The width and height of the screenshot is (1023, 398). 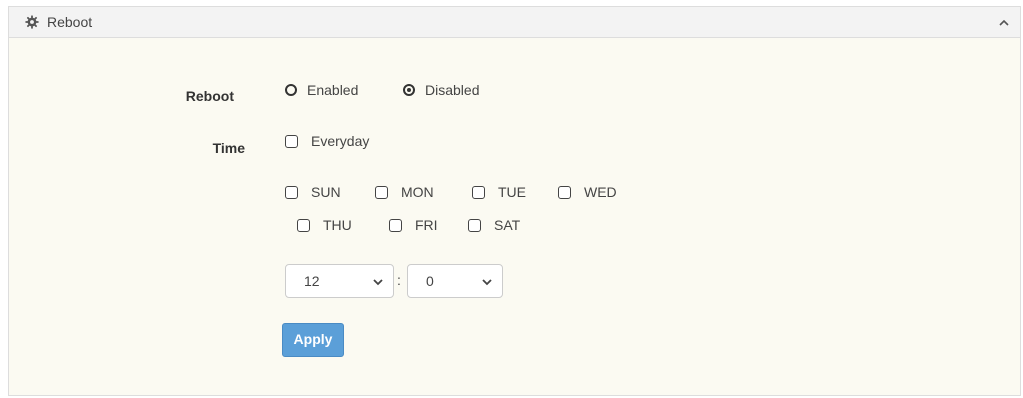 I want to click on time-label: Time, so click(x=228, y=148).